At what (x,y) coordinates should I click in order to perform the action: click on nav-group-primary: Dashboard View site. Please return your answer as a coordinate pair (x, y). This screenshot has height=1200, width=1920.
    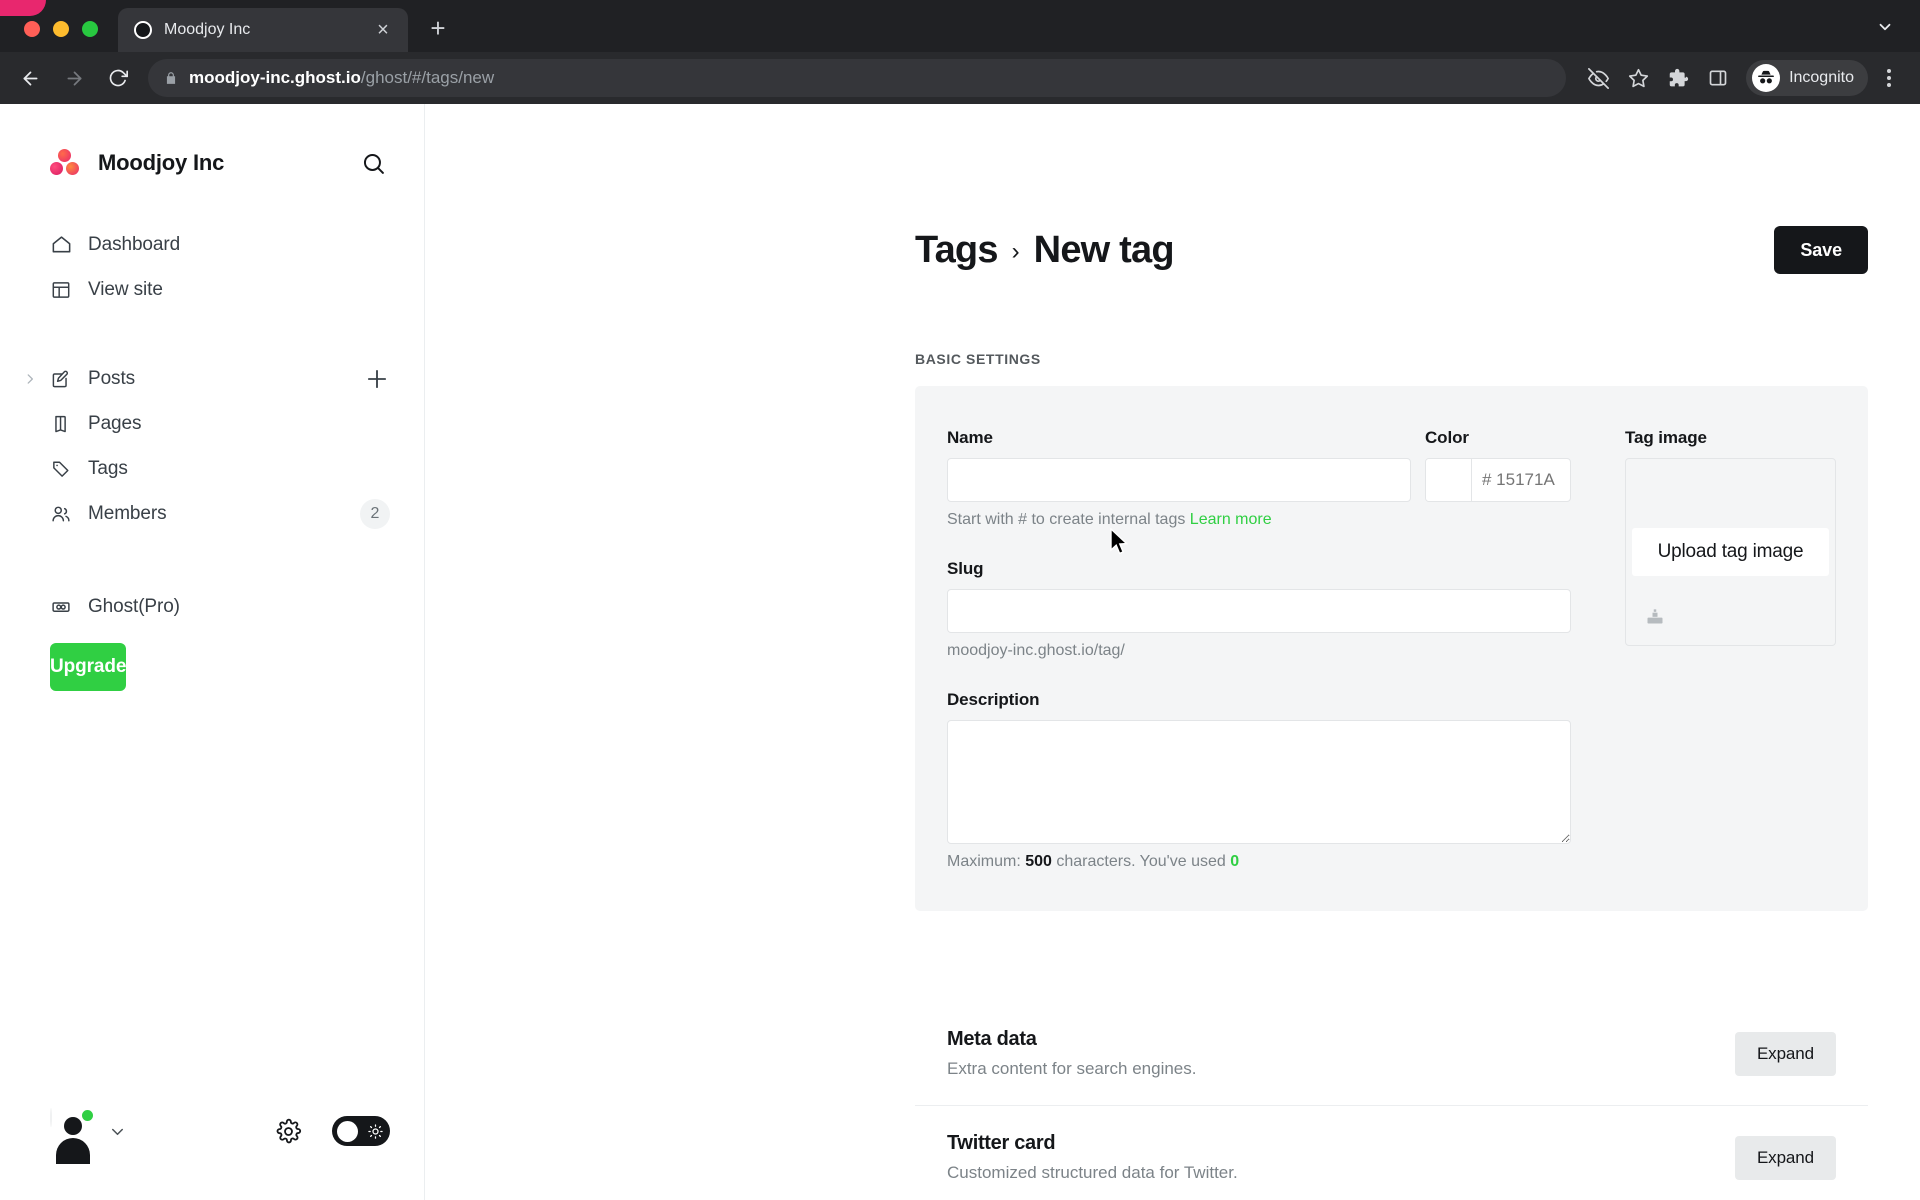
    Looking at the image, I should click on (212, 267).